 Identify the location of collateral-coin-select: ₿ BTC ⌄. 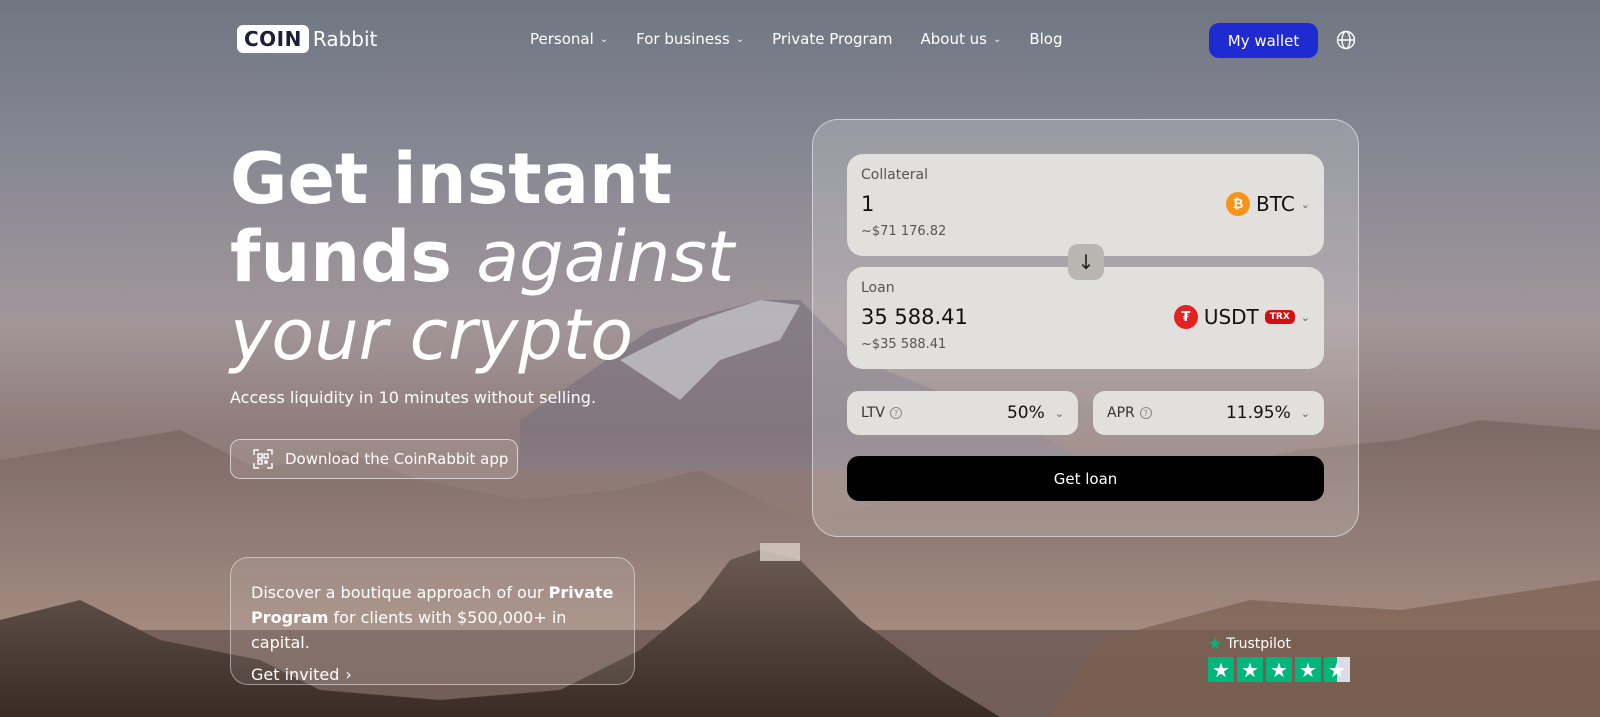
(1268, 204).